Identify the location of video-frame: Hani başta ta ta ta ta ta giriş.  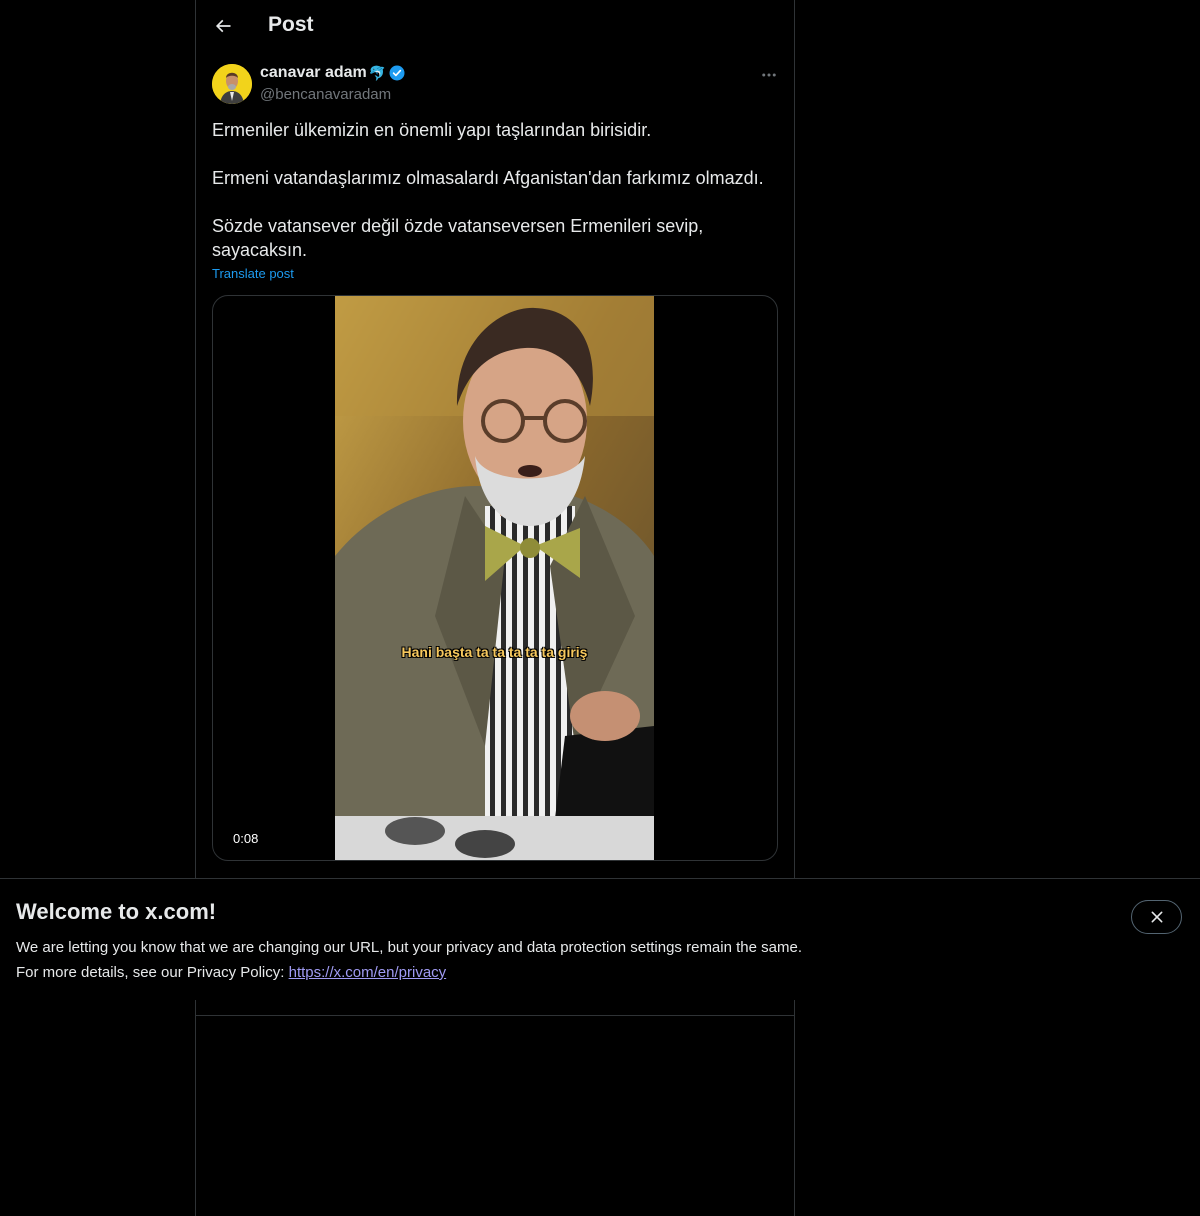
(494, 578).